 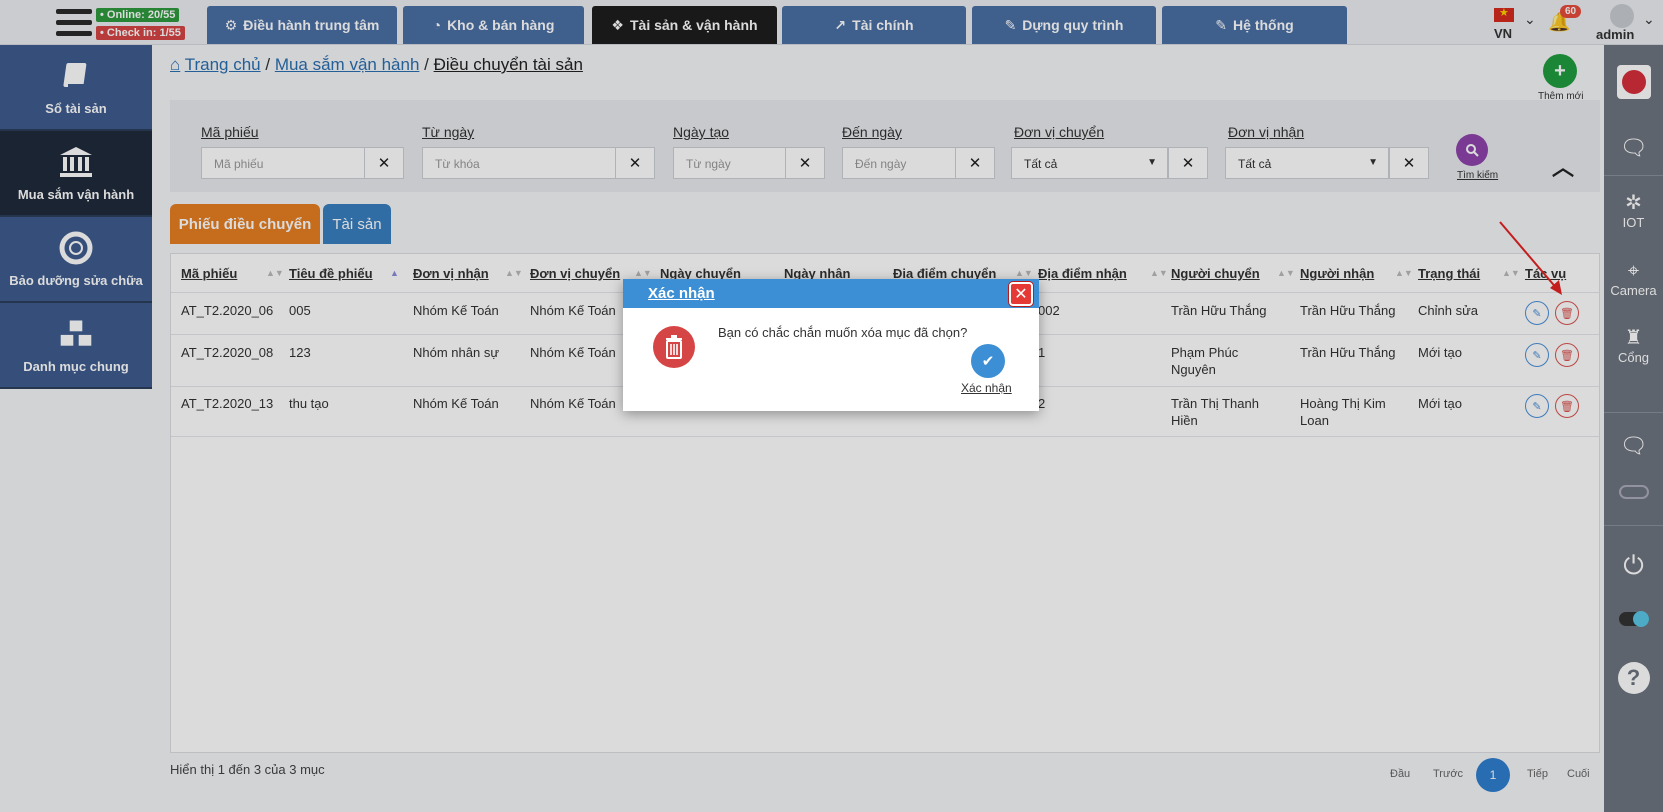 I want to click on close-dialog-button: ✕, so click(x=1021, y=294).